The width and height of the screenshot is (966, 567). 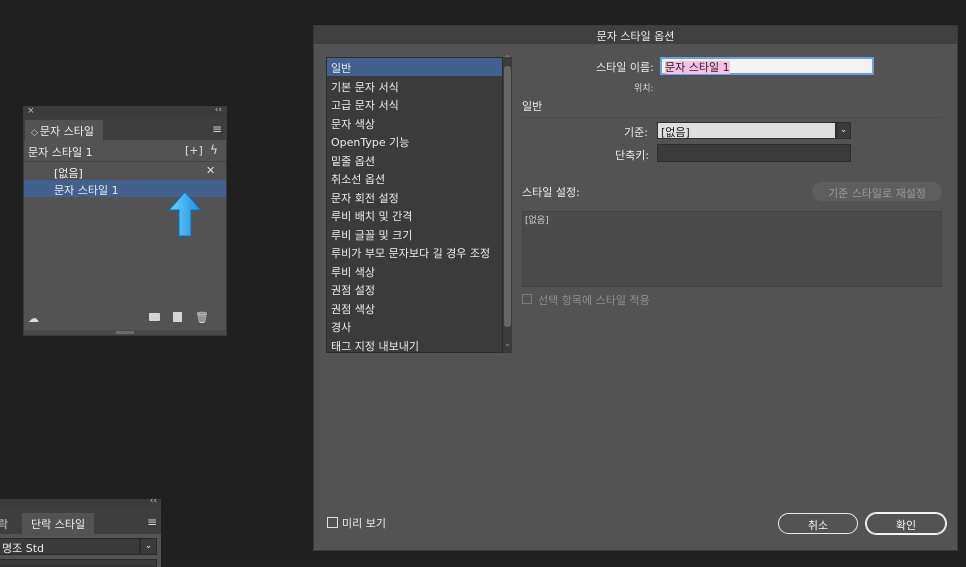 I want to click on category-item: 태그 지정 내보내기, so click(x=415, y=344).